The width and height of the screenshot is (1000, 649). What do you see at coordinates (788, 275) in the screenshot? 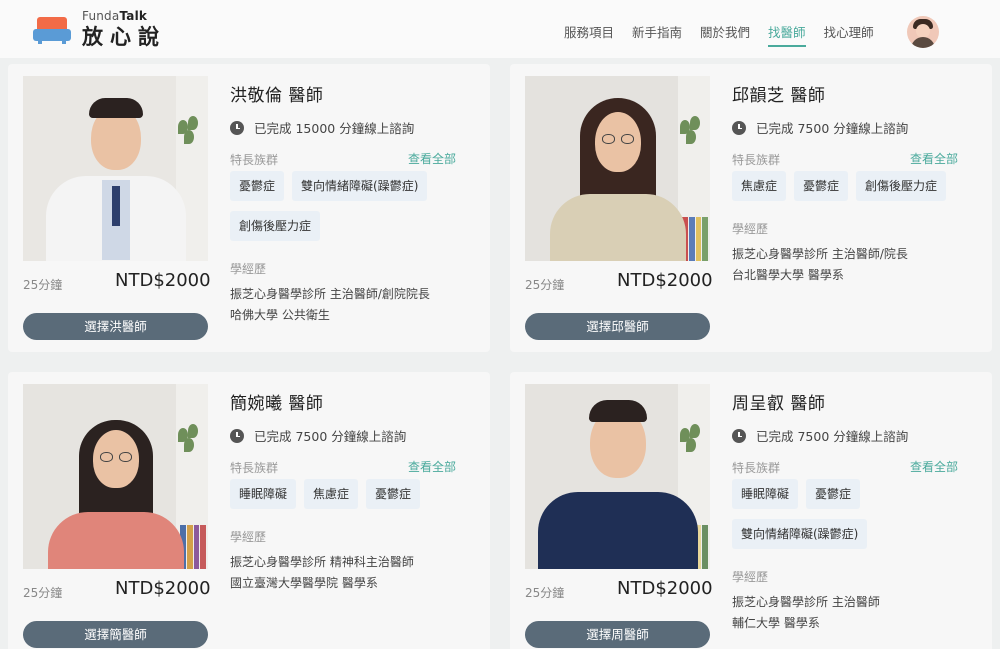
I see `education-line: 台北醫學大學 醫學系` at bounding box center [788, 275].